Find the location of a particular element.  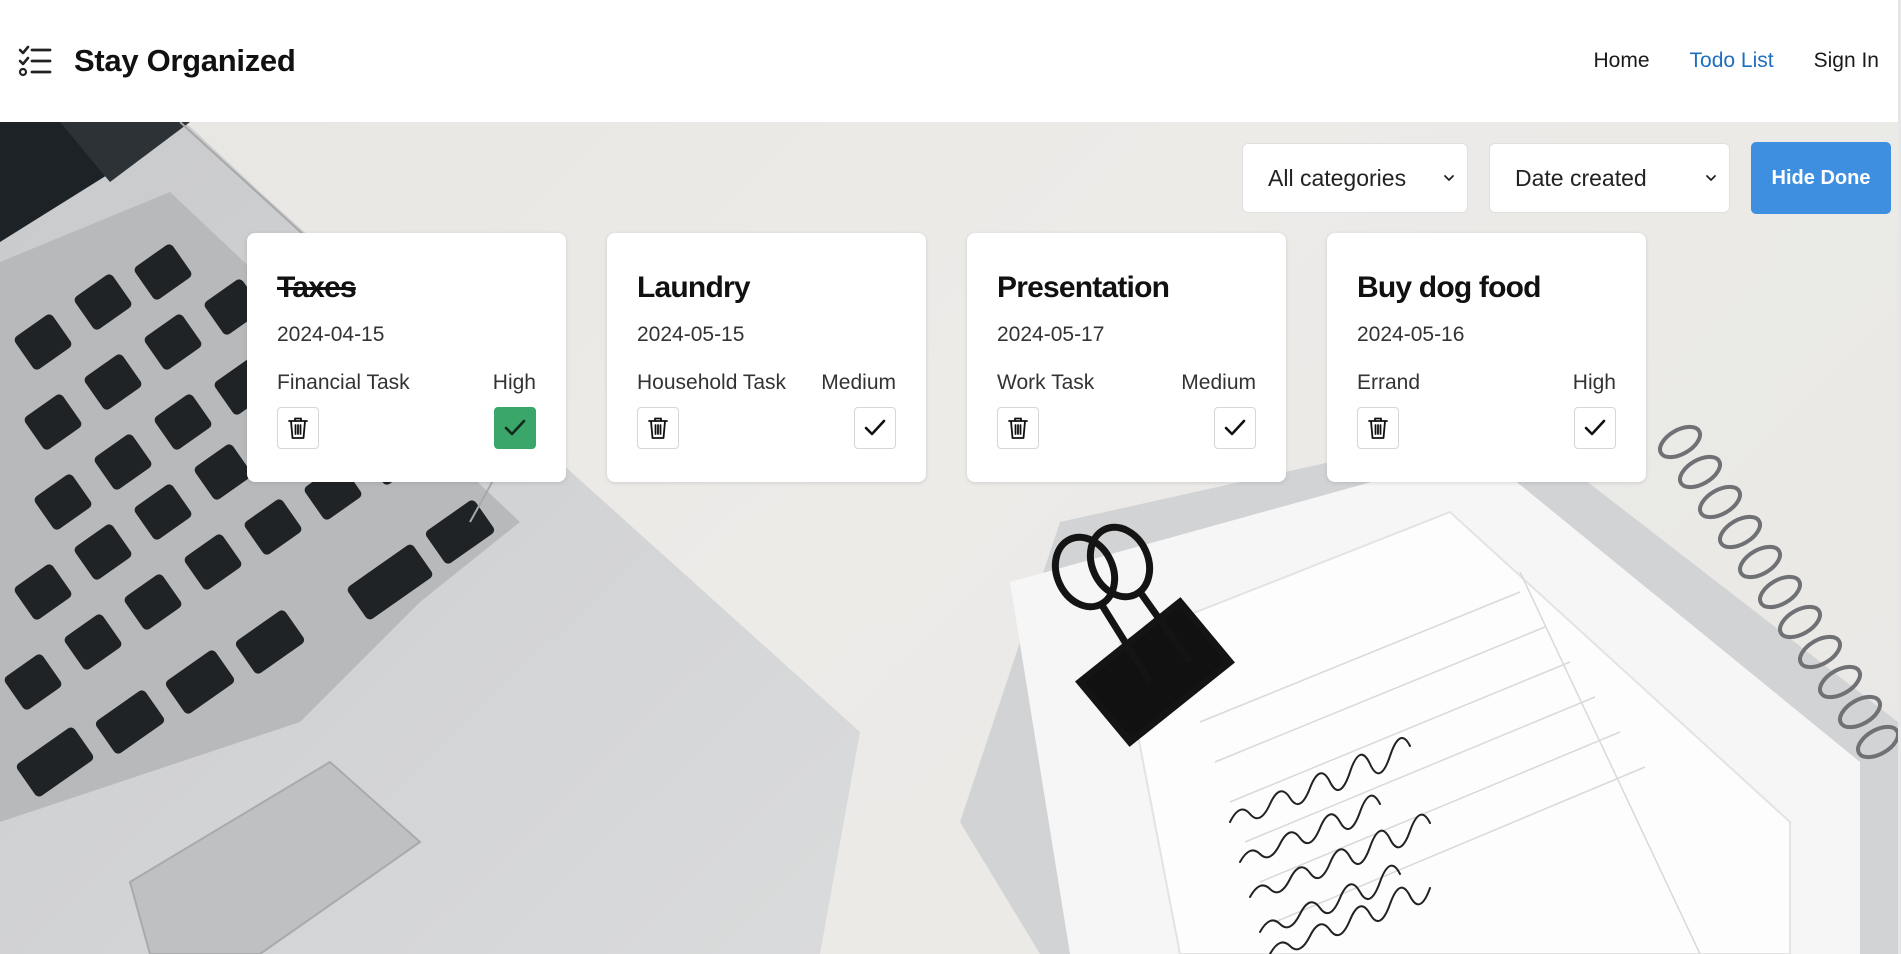

category-filter-value: All categories is located at coordinates (1337, 177).